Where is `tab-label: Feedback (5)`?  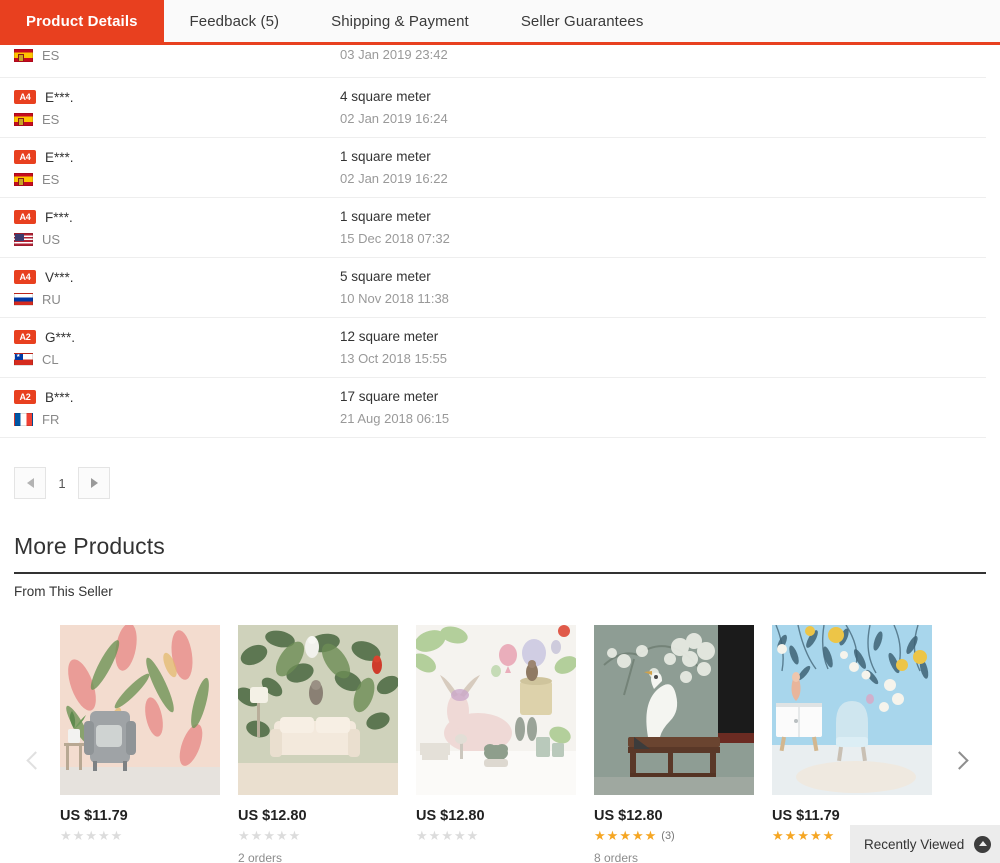
tab-label: Feedback (5) is located at coordinates (234, 21).